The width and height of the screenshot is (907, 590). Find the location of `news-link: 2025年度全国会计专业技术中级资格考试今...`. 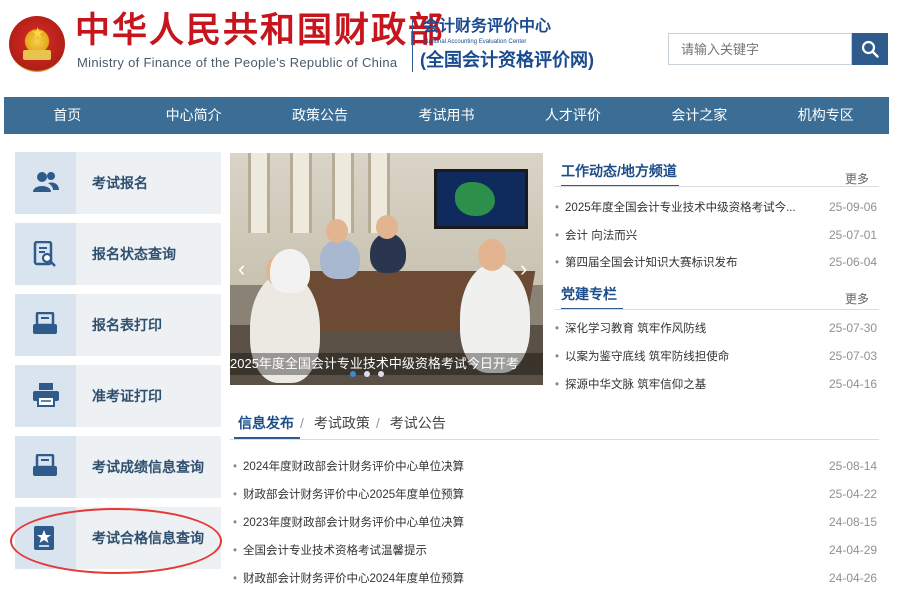

news-link: 2025年度全国会计专业技术中级资格考试今... is located at coordinates (680, 208).